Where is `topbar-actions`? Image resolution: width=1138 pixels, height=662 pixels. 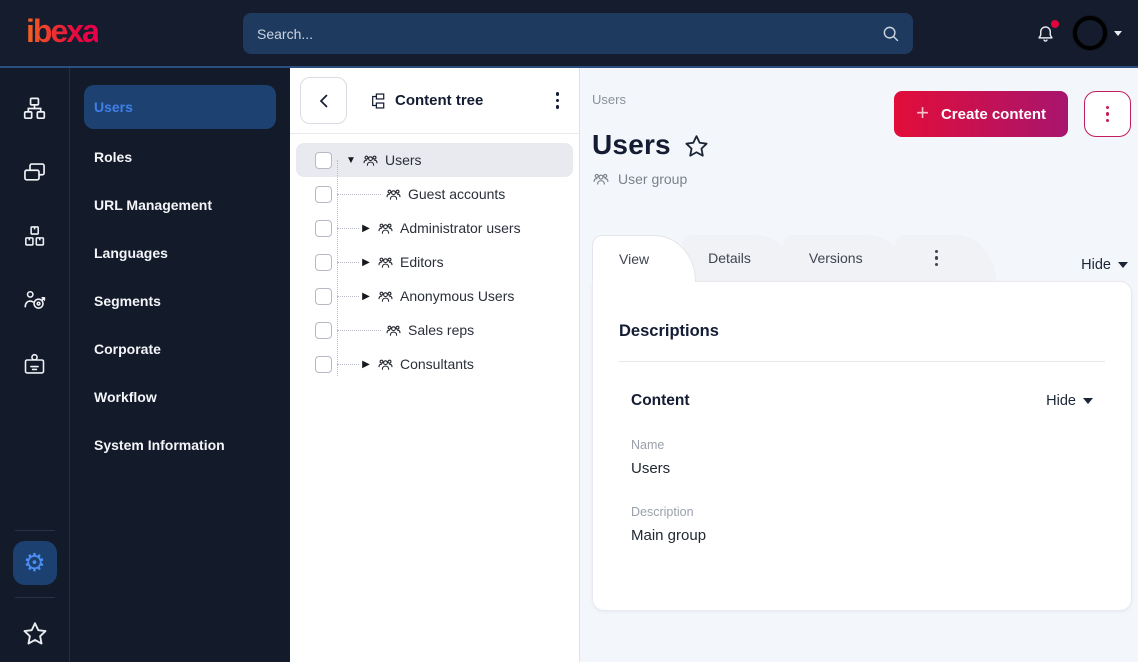
topbar-actions is located at coordinates (1078, 33).